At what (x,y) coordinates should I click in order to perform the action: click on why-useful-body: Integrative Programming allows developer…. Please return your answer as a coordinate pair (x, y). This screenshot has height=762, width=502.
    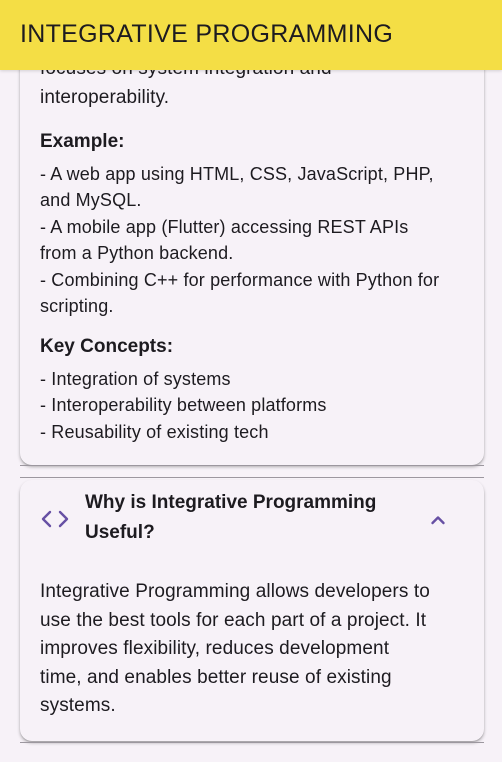
    Looking at the image, I should click on (235, 648).